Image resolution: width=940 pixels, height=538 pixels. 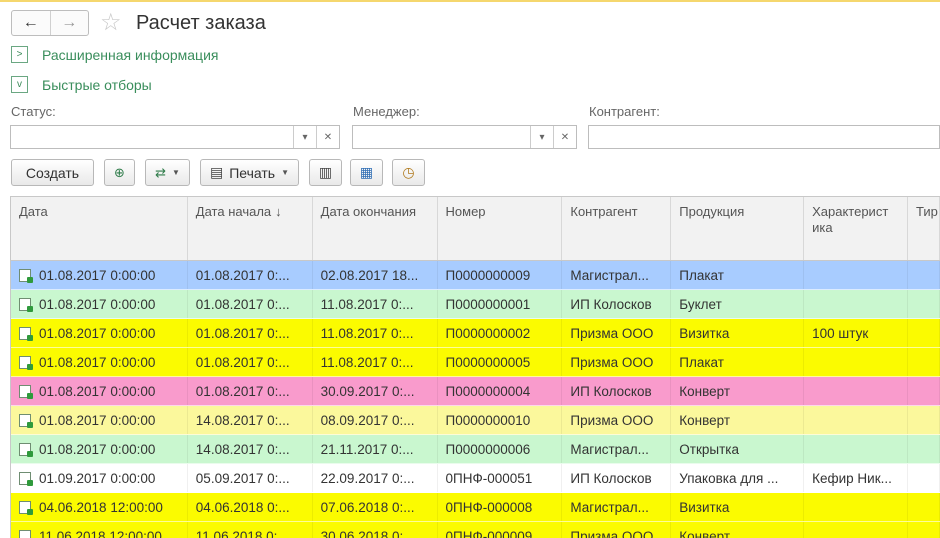 I want to click on cell-text: Плакат, so click(x=701, y=275).